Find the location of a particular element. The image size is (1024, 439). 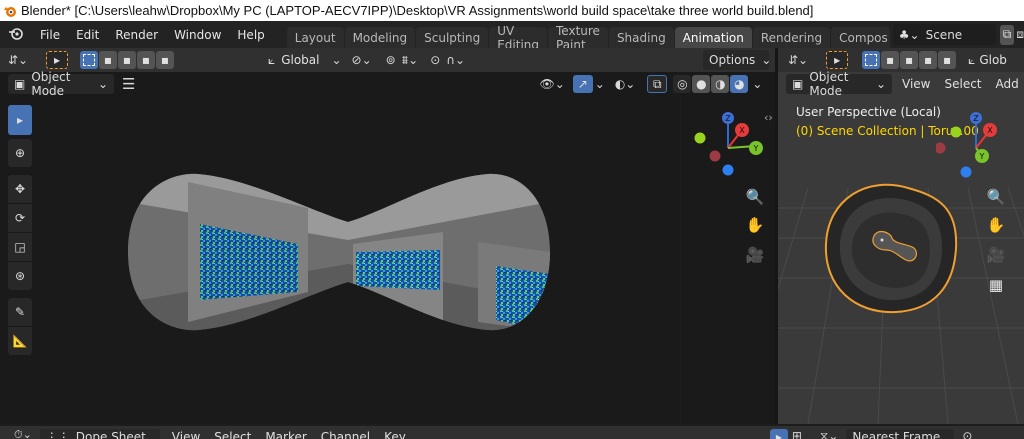

view-layer-icon: ⧈ is located at coordinates (1020, 34).